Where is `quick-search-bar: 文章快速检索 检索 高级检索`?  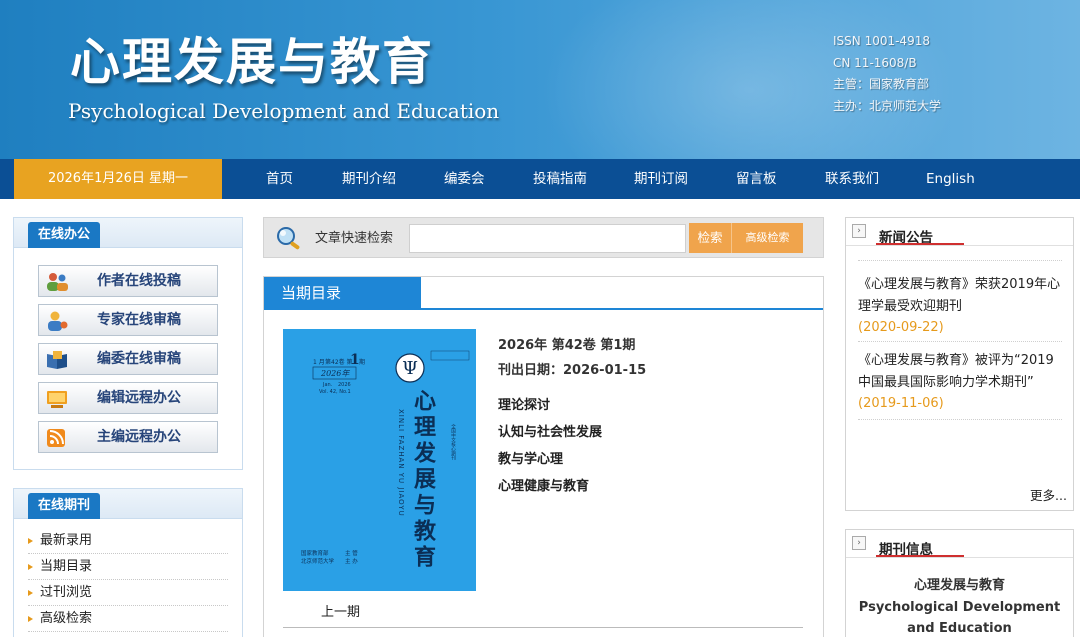 quick-search-bar: 文章快速检索 检索 高级检索 is located at coordinates (543, 237).